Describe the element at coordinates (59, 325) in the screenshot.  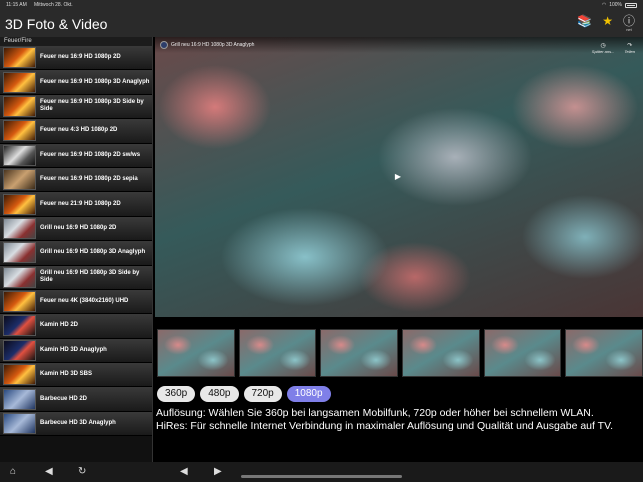
I see `list-item-label: Kamin HD 2D` at that location.